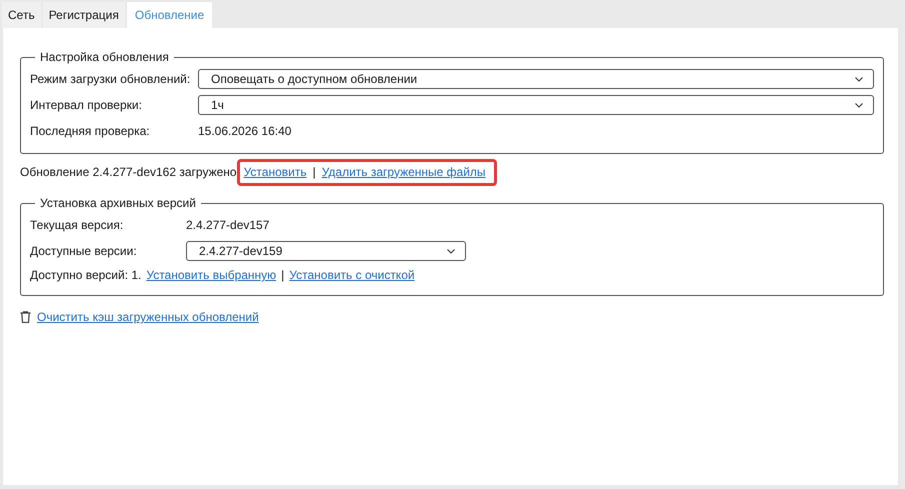 The width and height of the screenshot is (905, 489). Describe the element at coordinates (90, 131) in the screenshot. I see `field-label: Последняя проверка:` at that location.